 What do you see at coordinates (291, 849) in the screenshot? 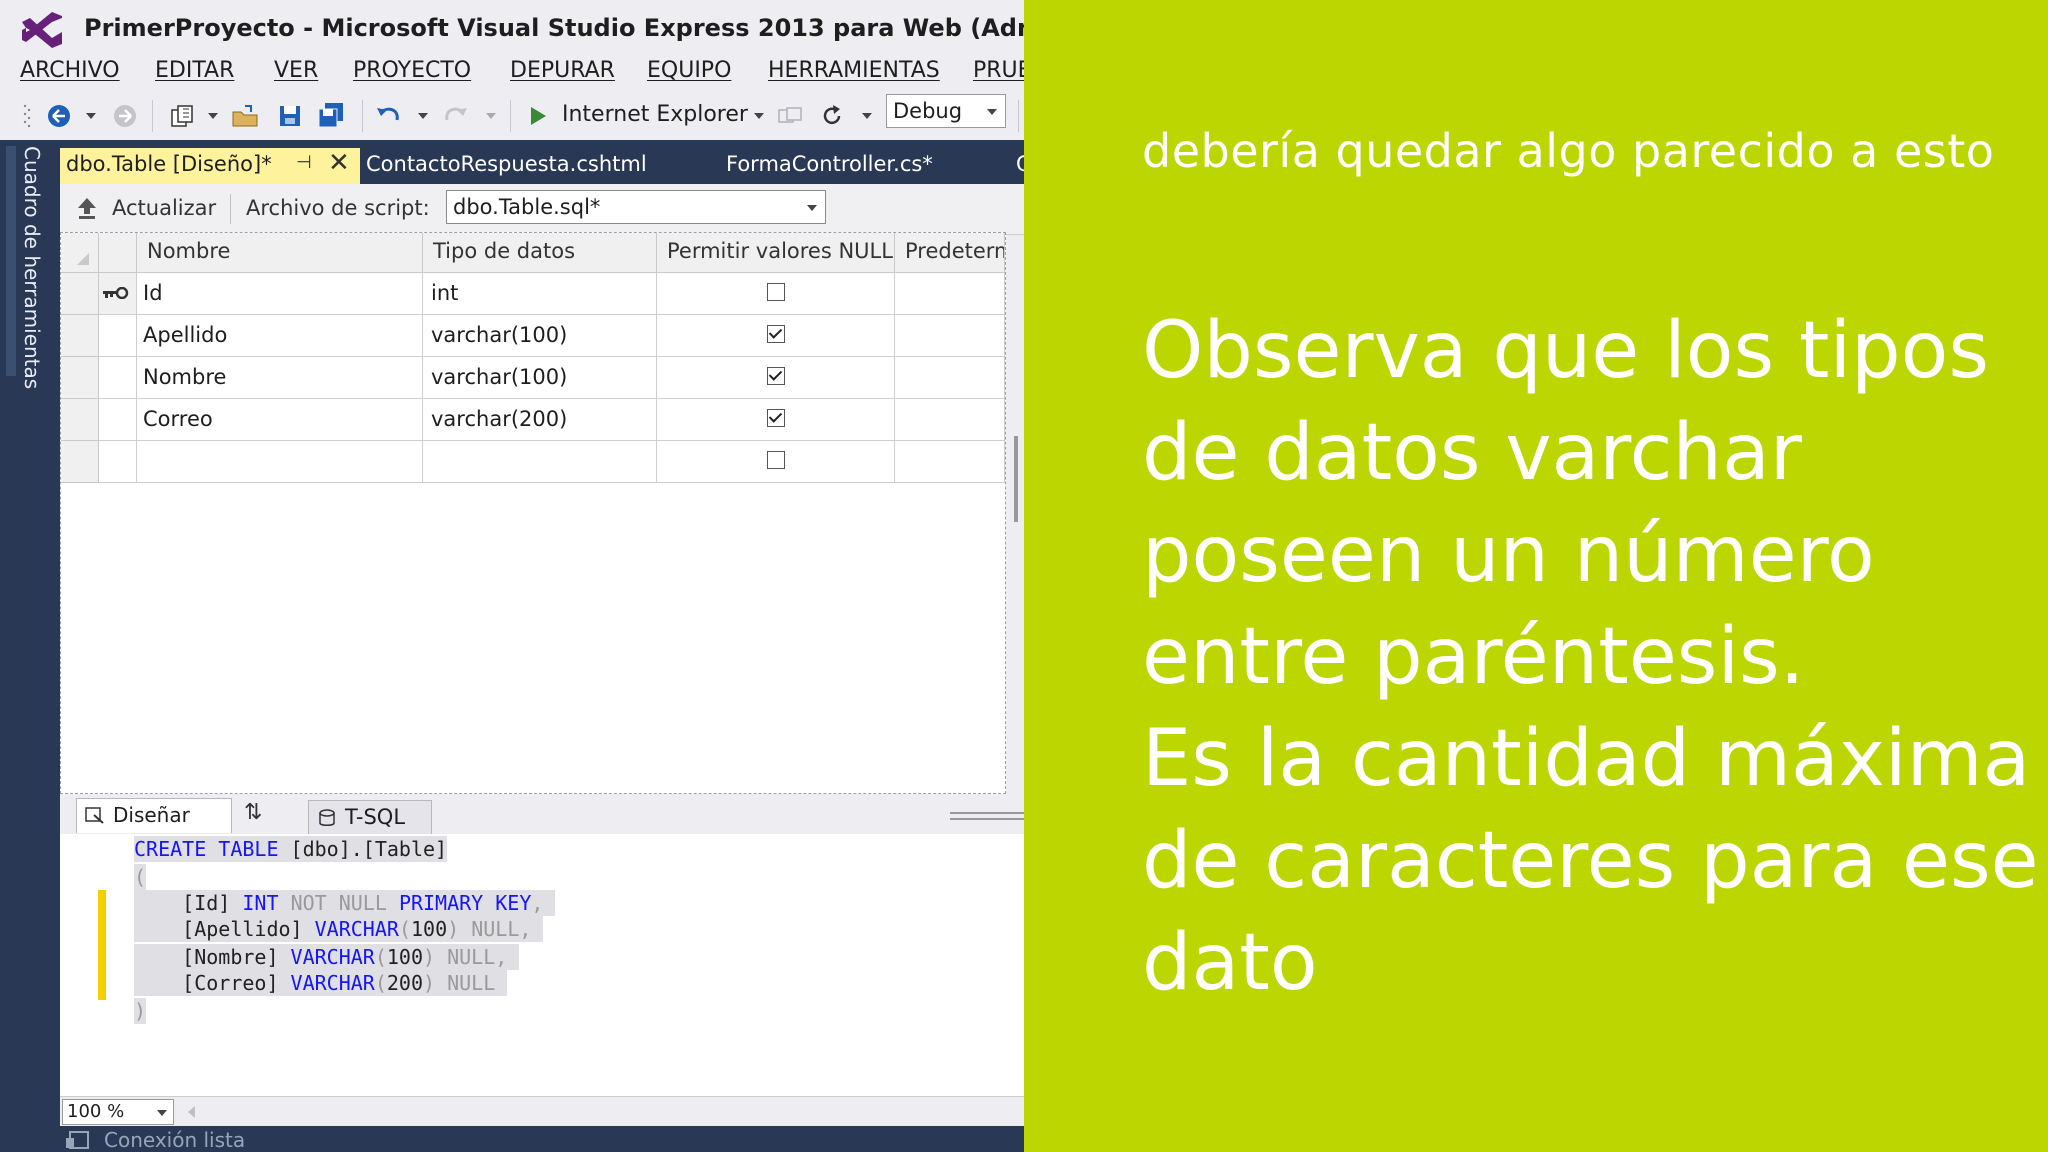
I see `sql-line-create: CREATE TABLE [dbo].[Table]` at bounding box center [291, 849].